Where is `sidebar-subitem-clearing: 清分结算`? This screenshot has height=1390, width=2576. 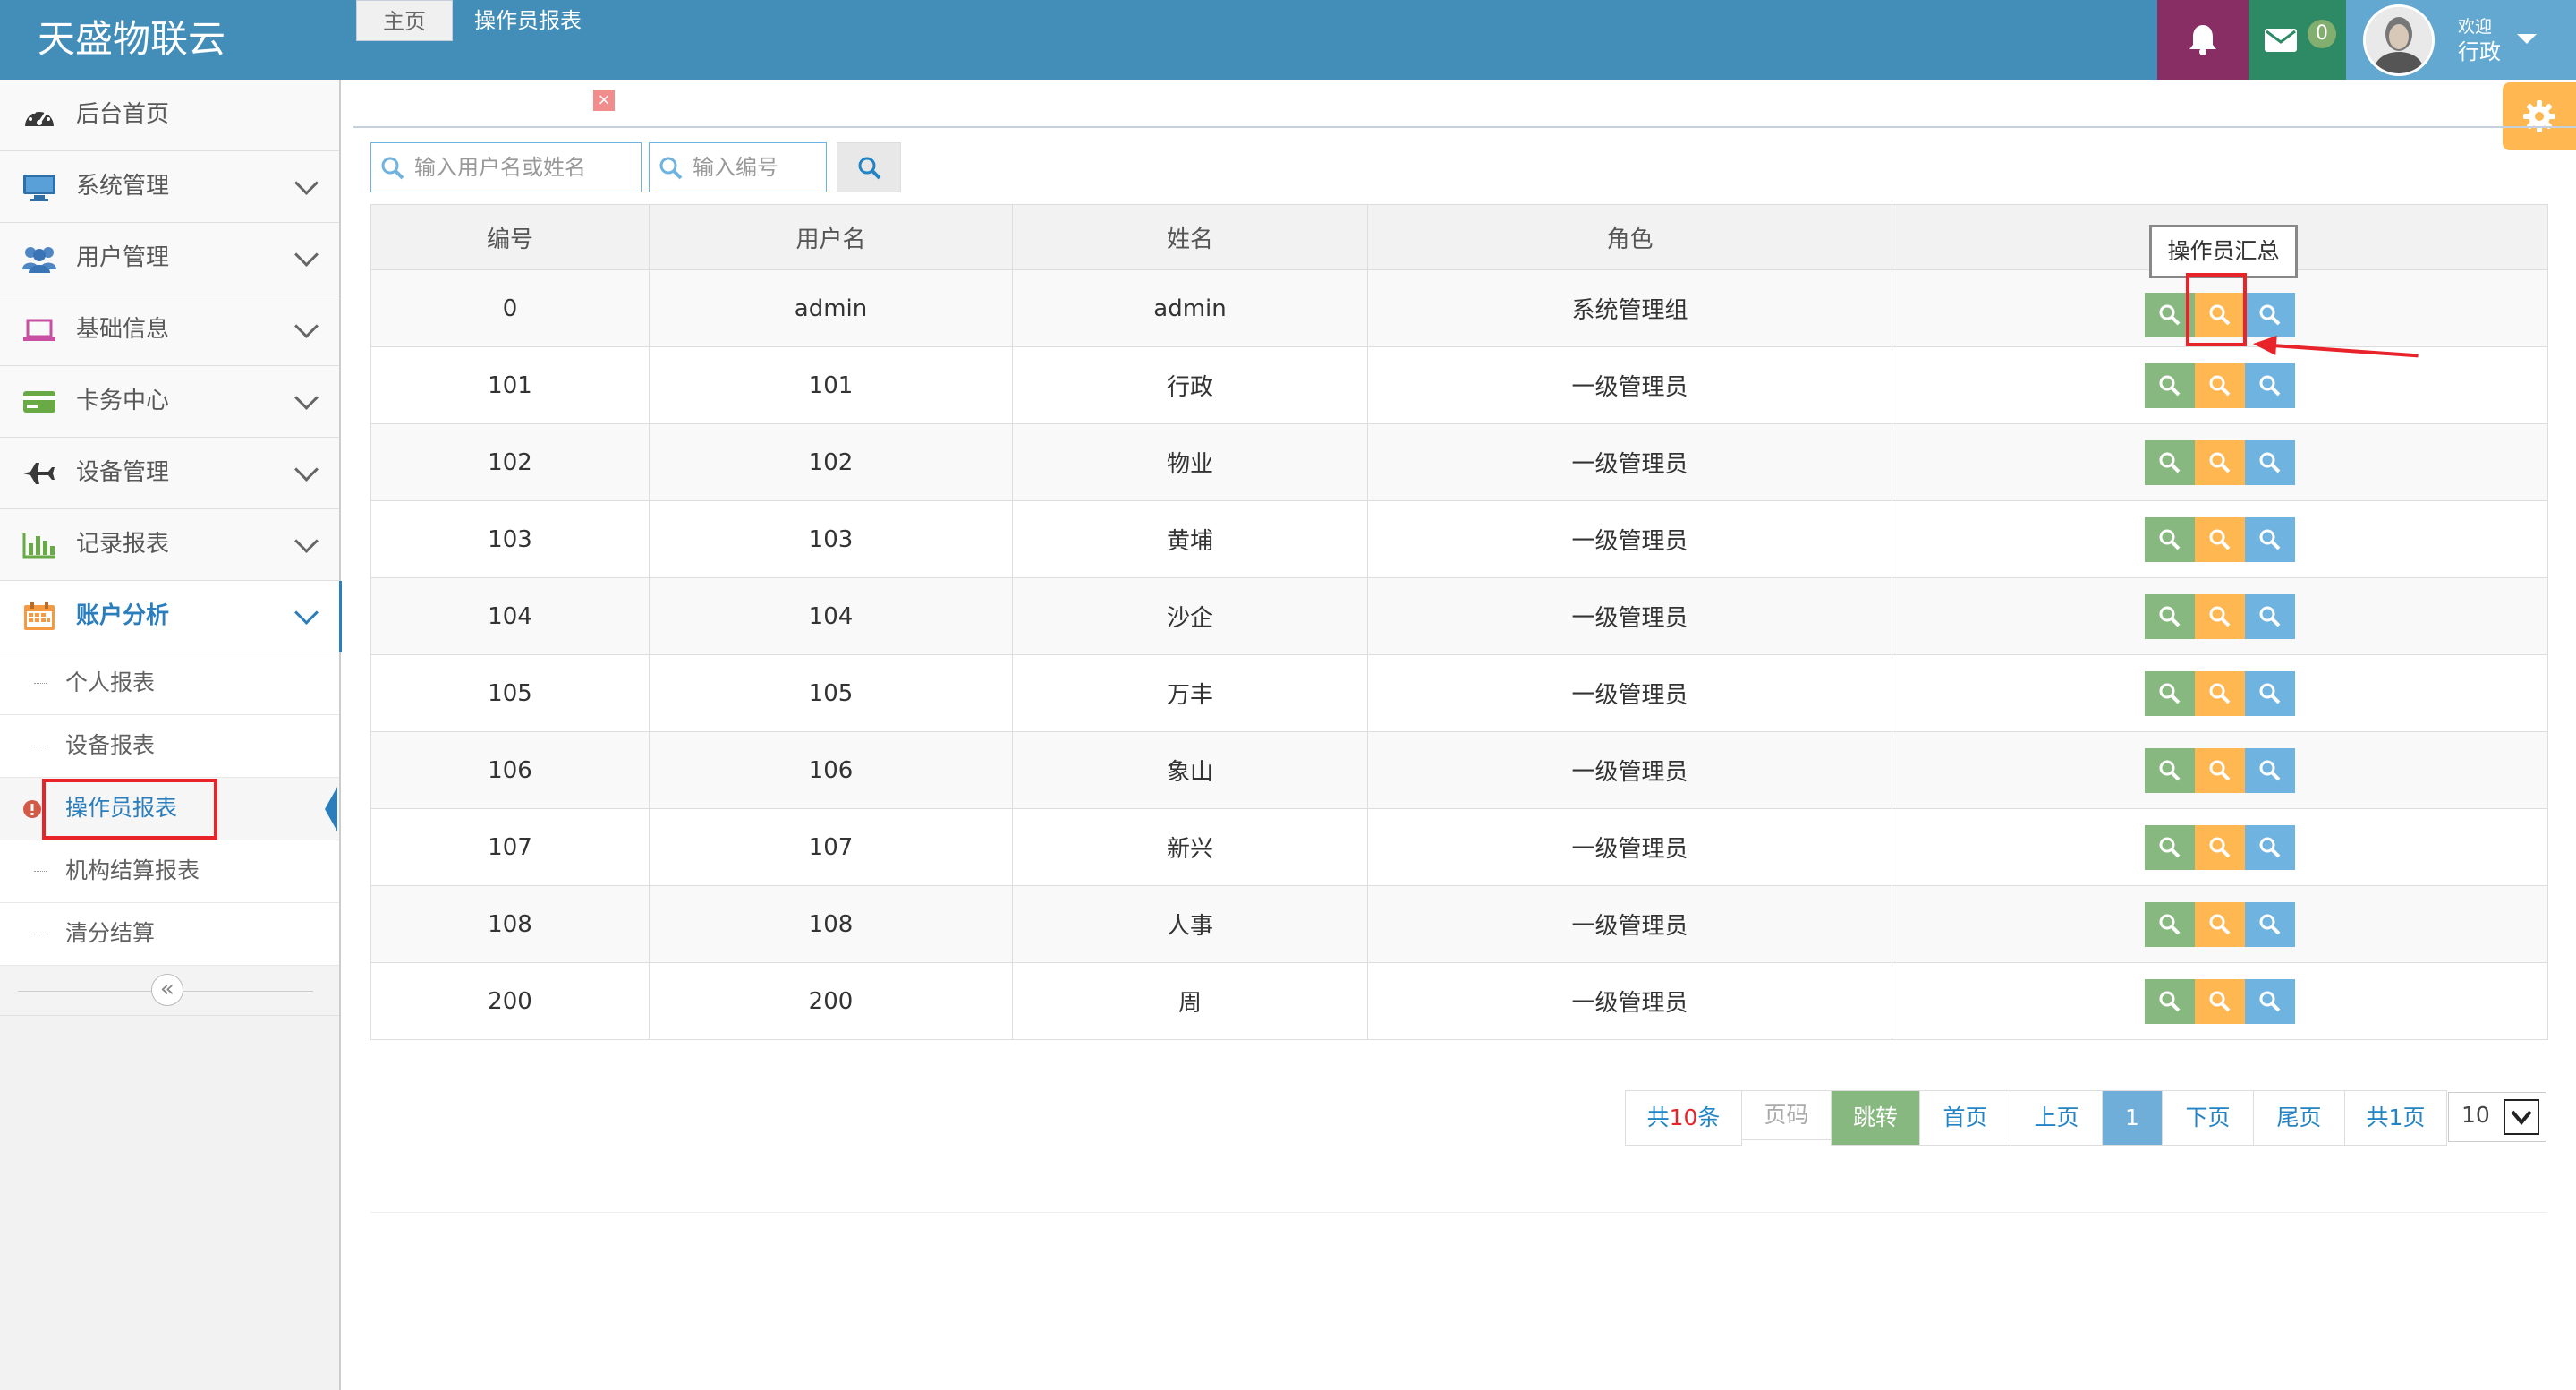 sidebar-subitem-clearing: 清分结算 is located at coordinates (169, 934).